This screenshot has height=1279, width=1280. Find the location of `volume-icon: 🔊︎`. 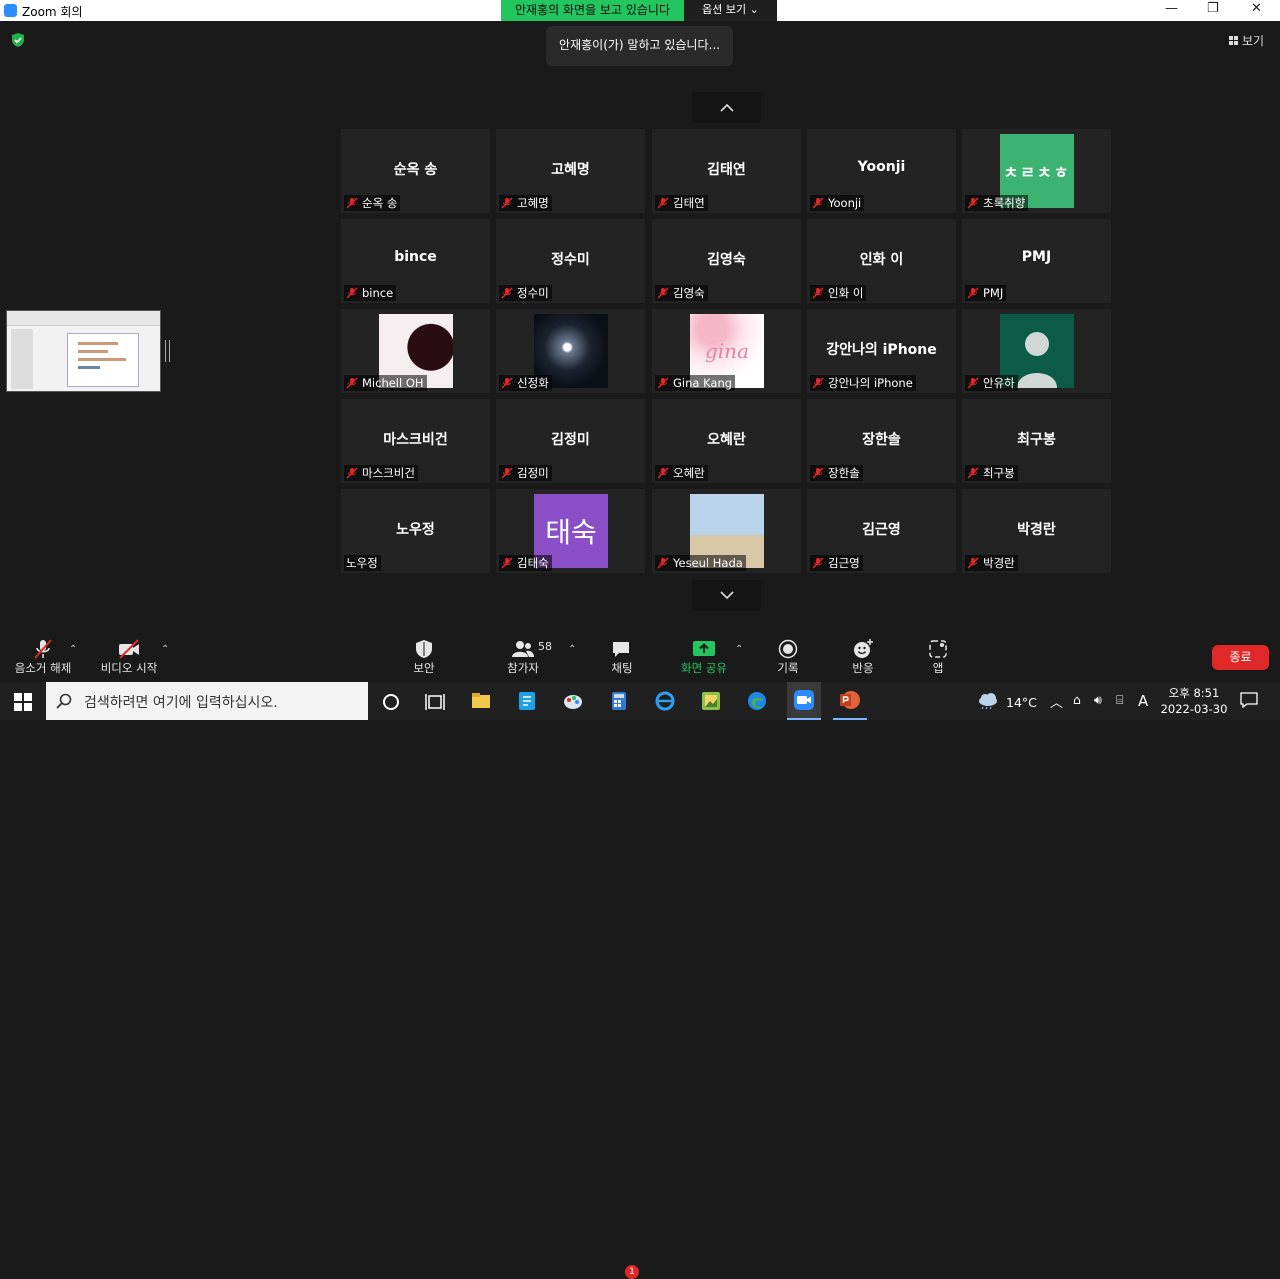

volume-icon: 🔊︎ is located at coordinates (1098, 700).